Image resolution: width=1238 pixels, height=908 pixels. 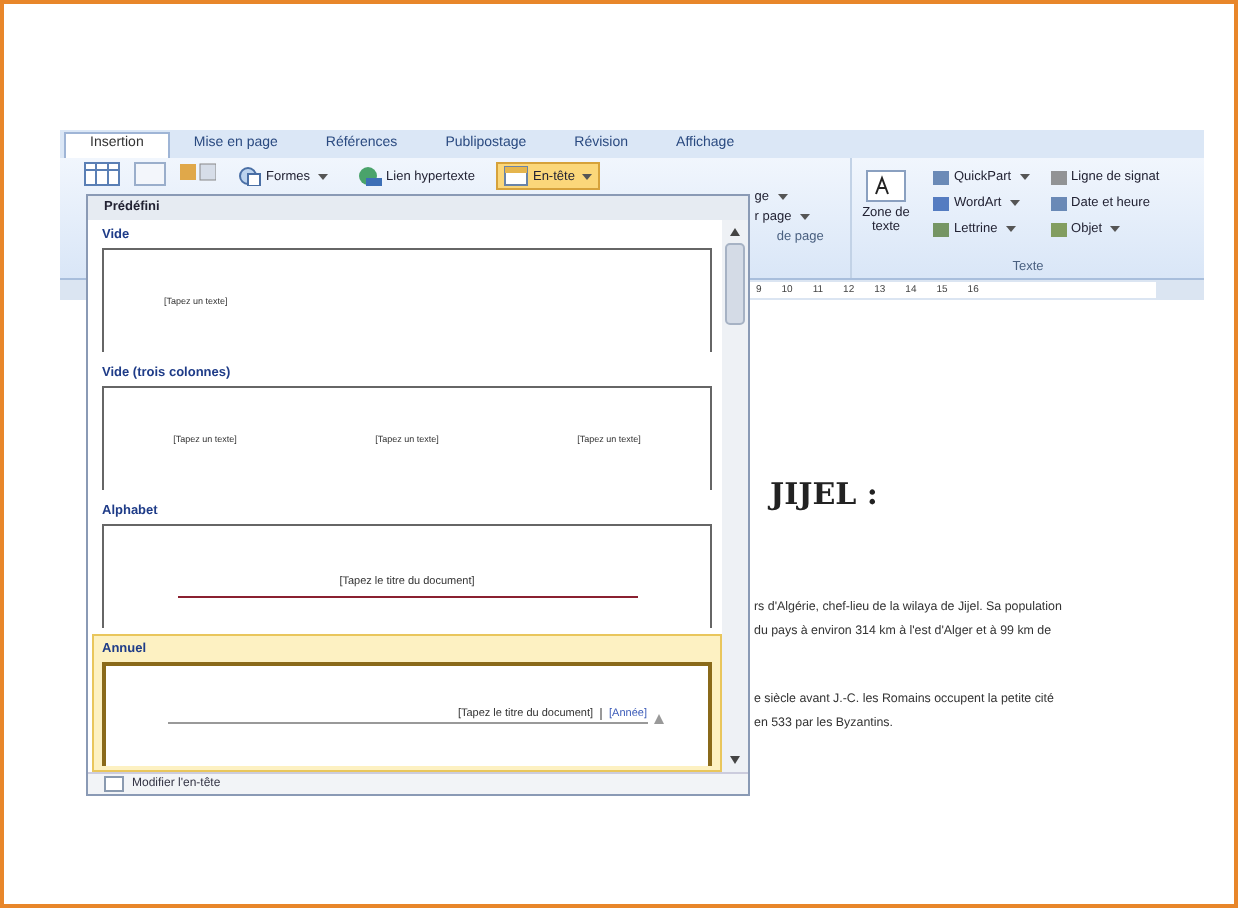 I want to click on header-icon, so click(x=516, y=176).